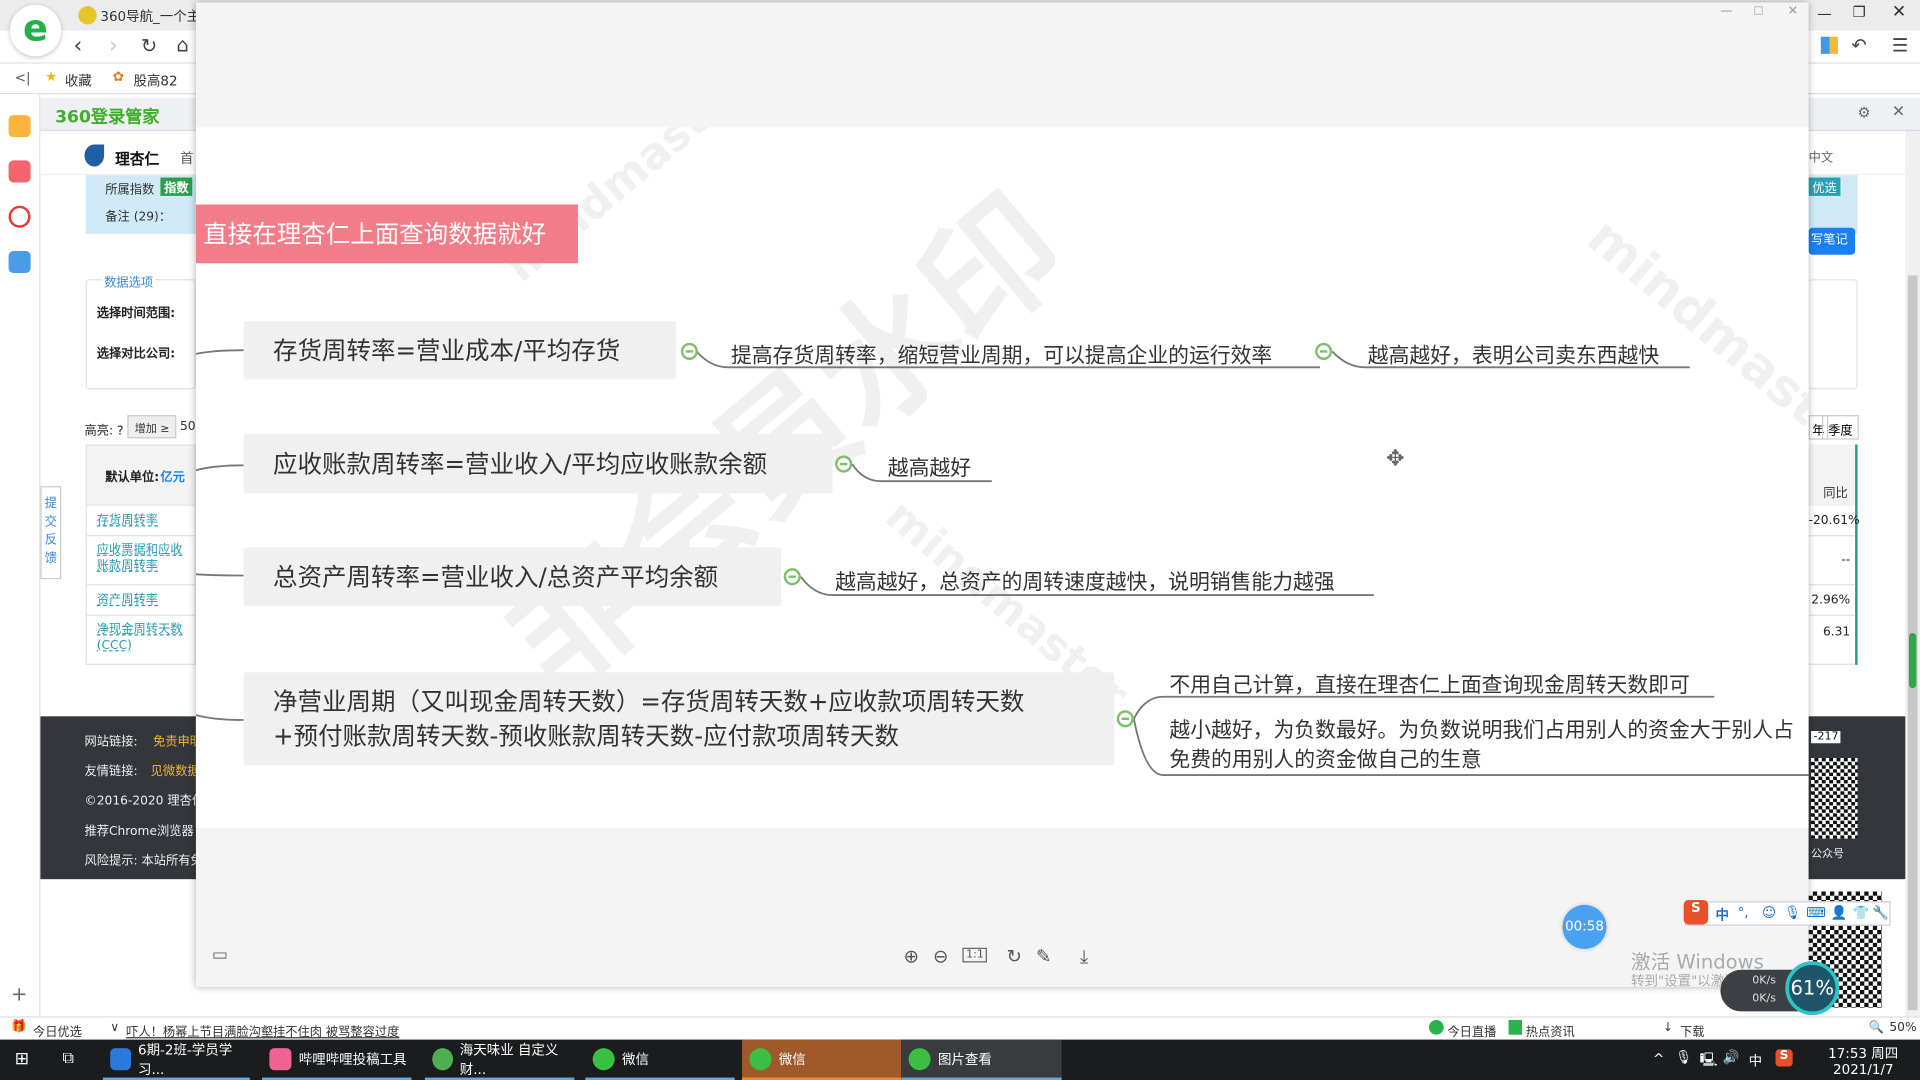 Image resolution: width=1920 pixels, height=1080 pixels. I want to click on close-bar-icon: ✕, so click(1898, 112).